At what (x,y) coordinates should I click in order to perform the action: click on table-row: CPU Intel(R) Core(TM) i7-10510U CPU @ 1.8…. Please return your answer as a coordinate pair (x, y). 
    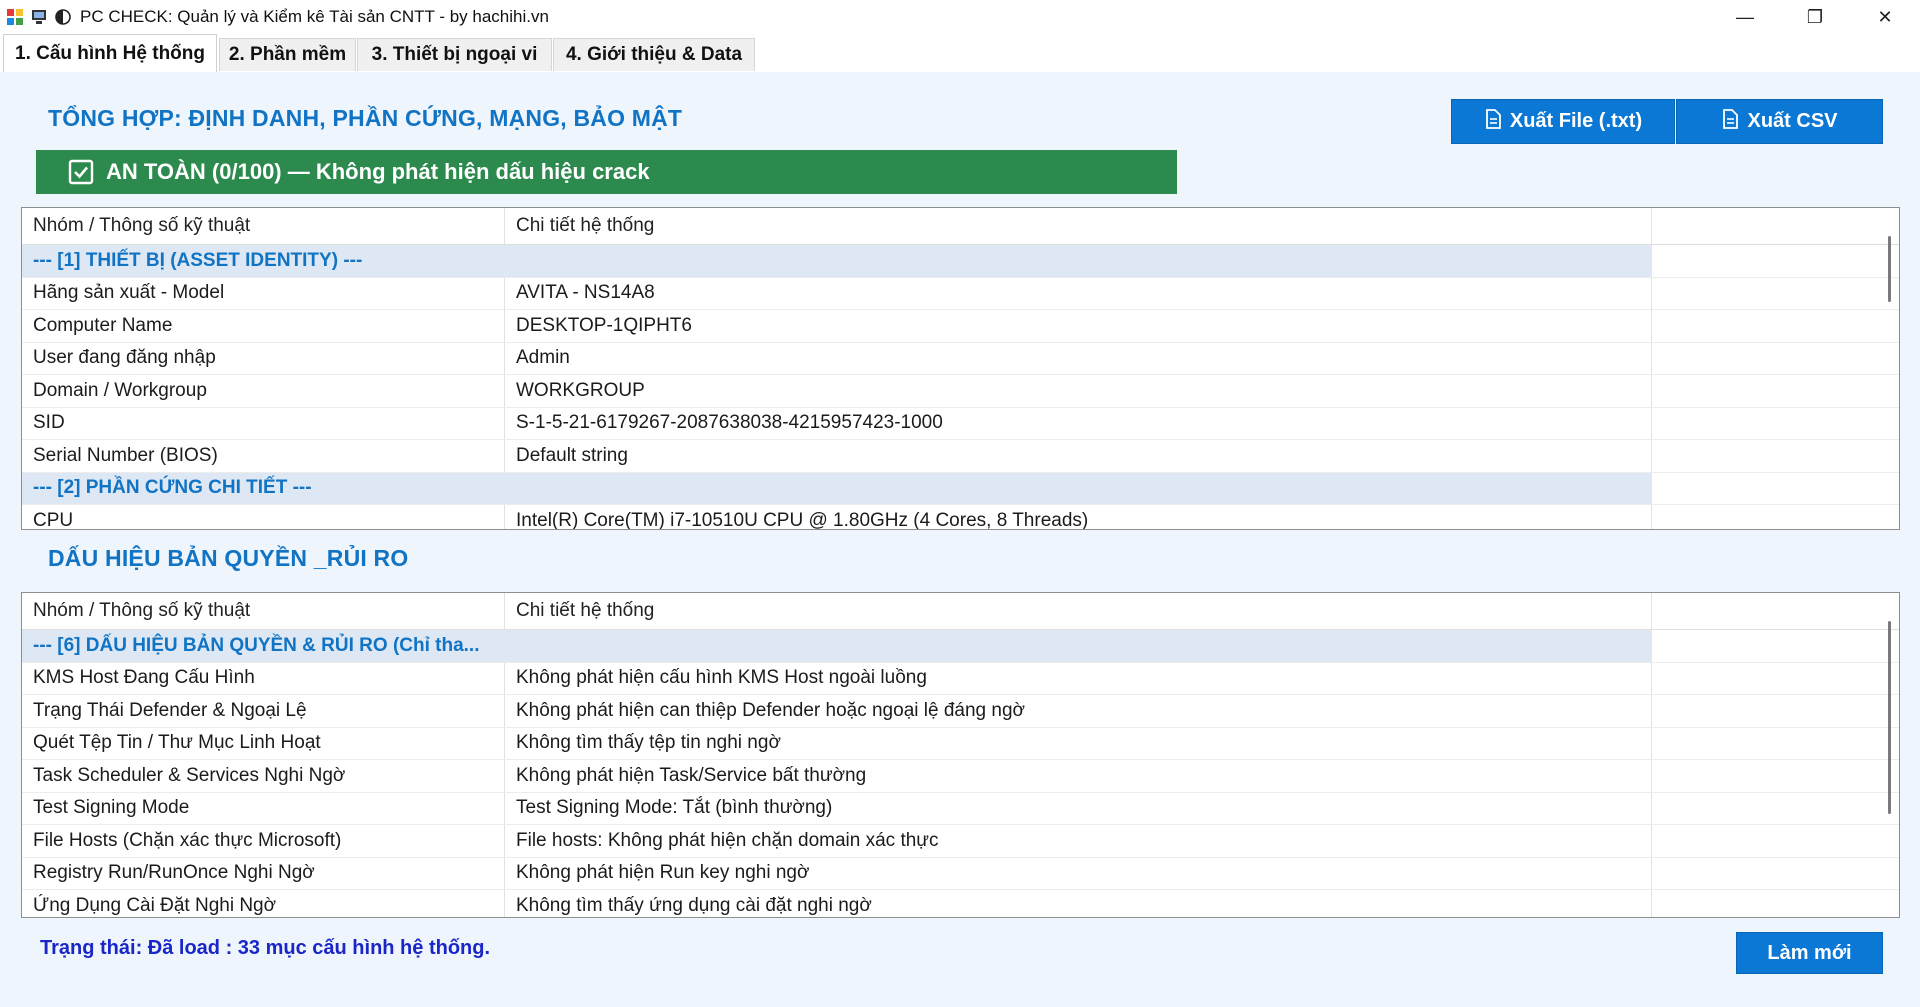
    Looking at the image, I should click on (960, 517).